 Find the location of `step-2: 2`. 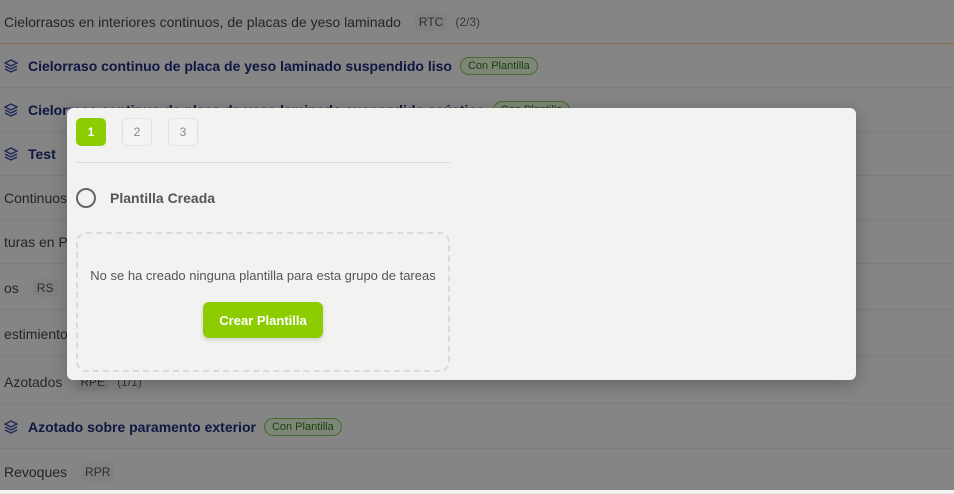

step-2: 2 is located at coordinates (137, 132).